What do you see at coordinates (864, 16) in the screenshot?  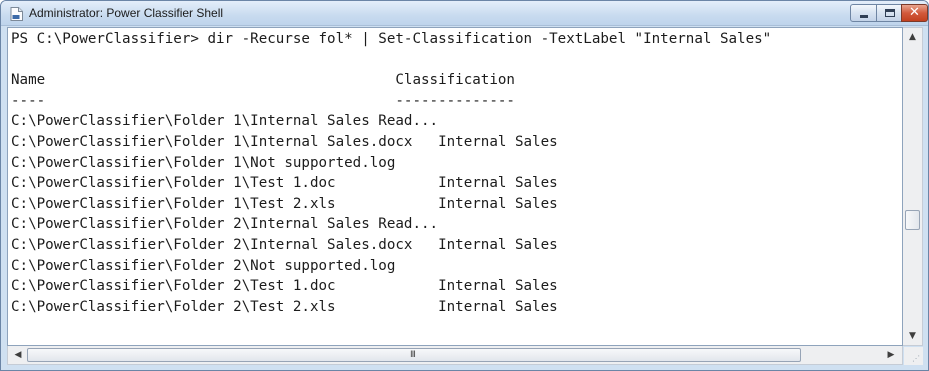 I see `minimize-icon` at bounding box center [864, 16].